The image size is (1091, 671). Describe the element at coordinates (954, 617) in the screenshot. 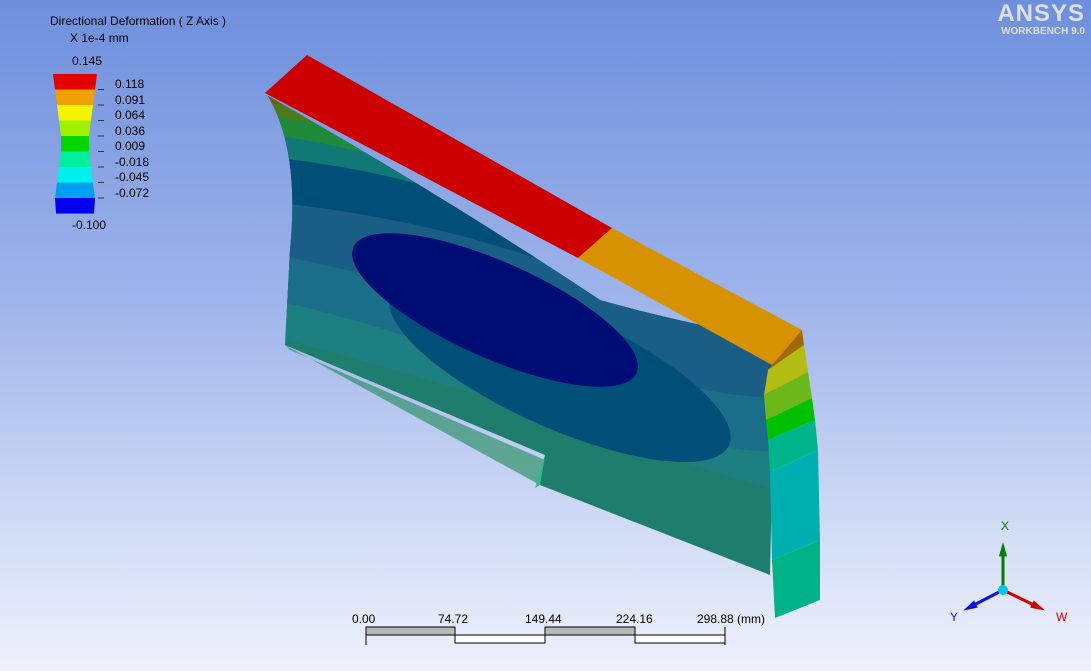

I see `y-axis-label: Y` at that location.